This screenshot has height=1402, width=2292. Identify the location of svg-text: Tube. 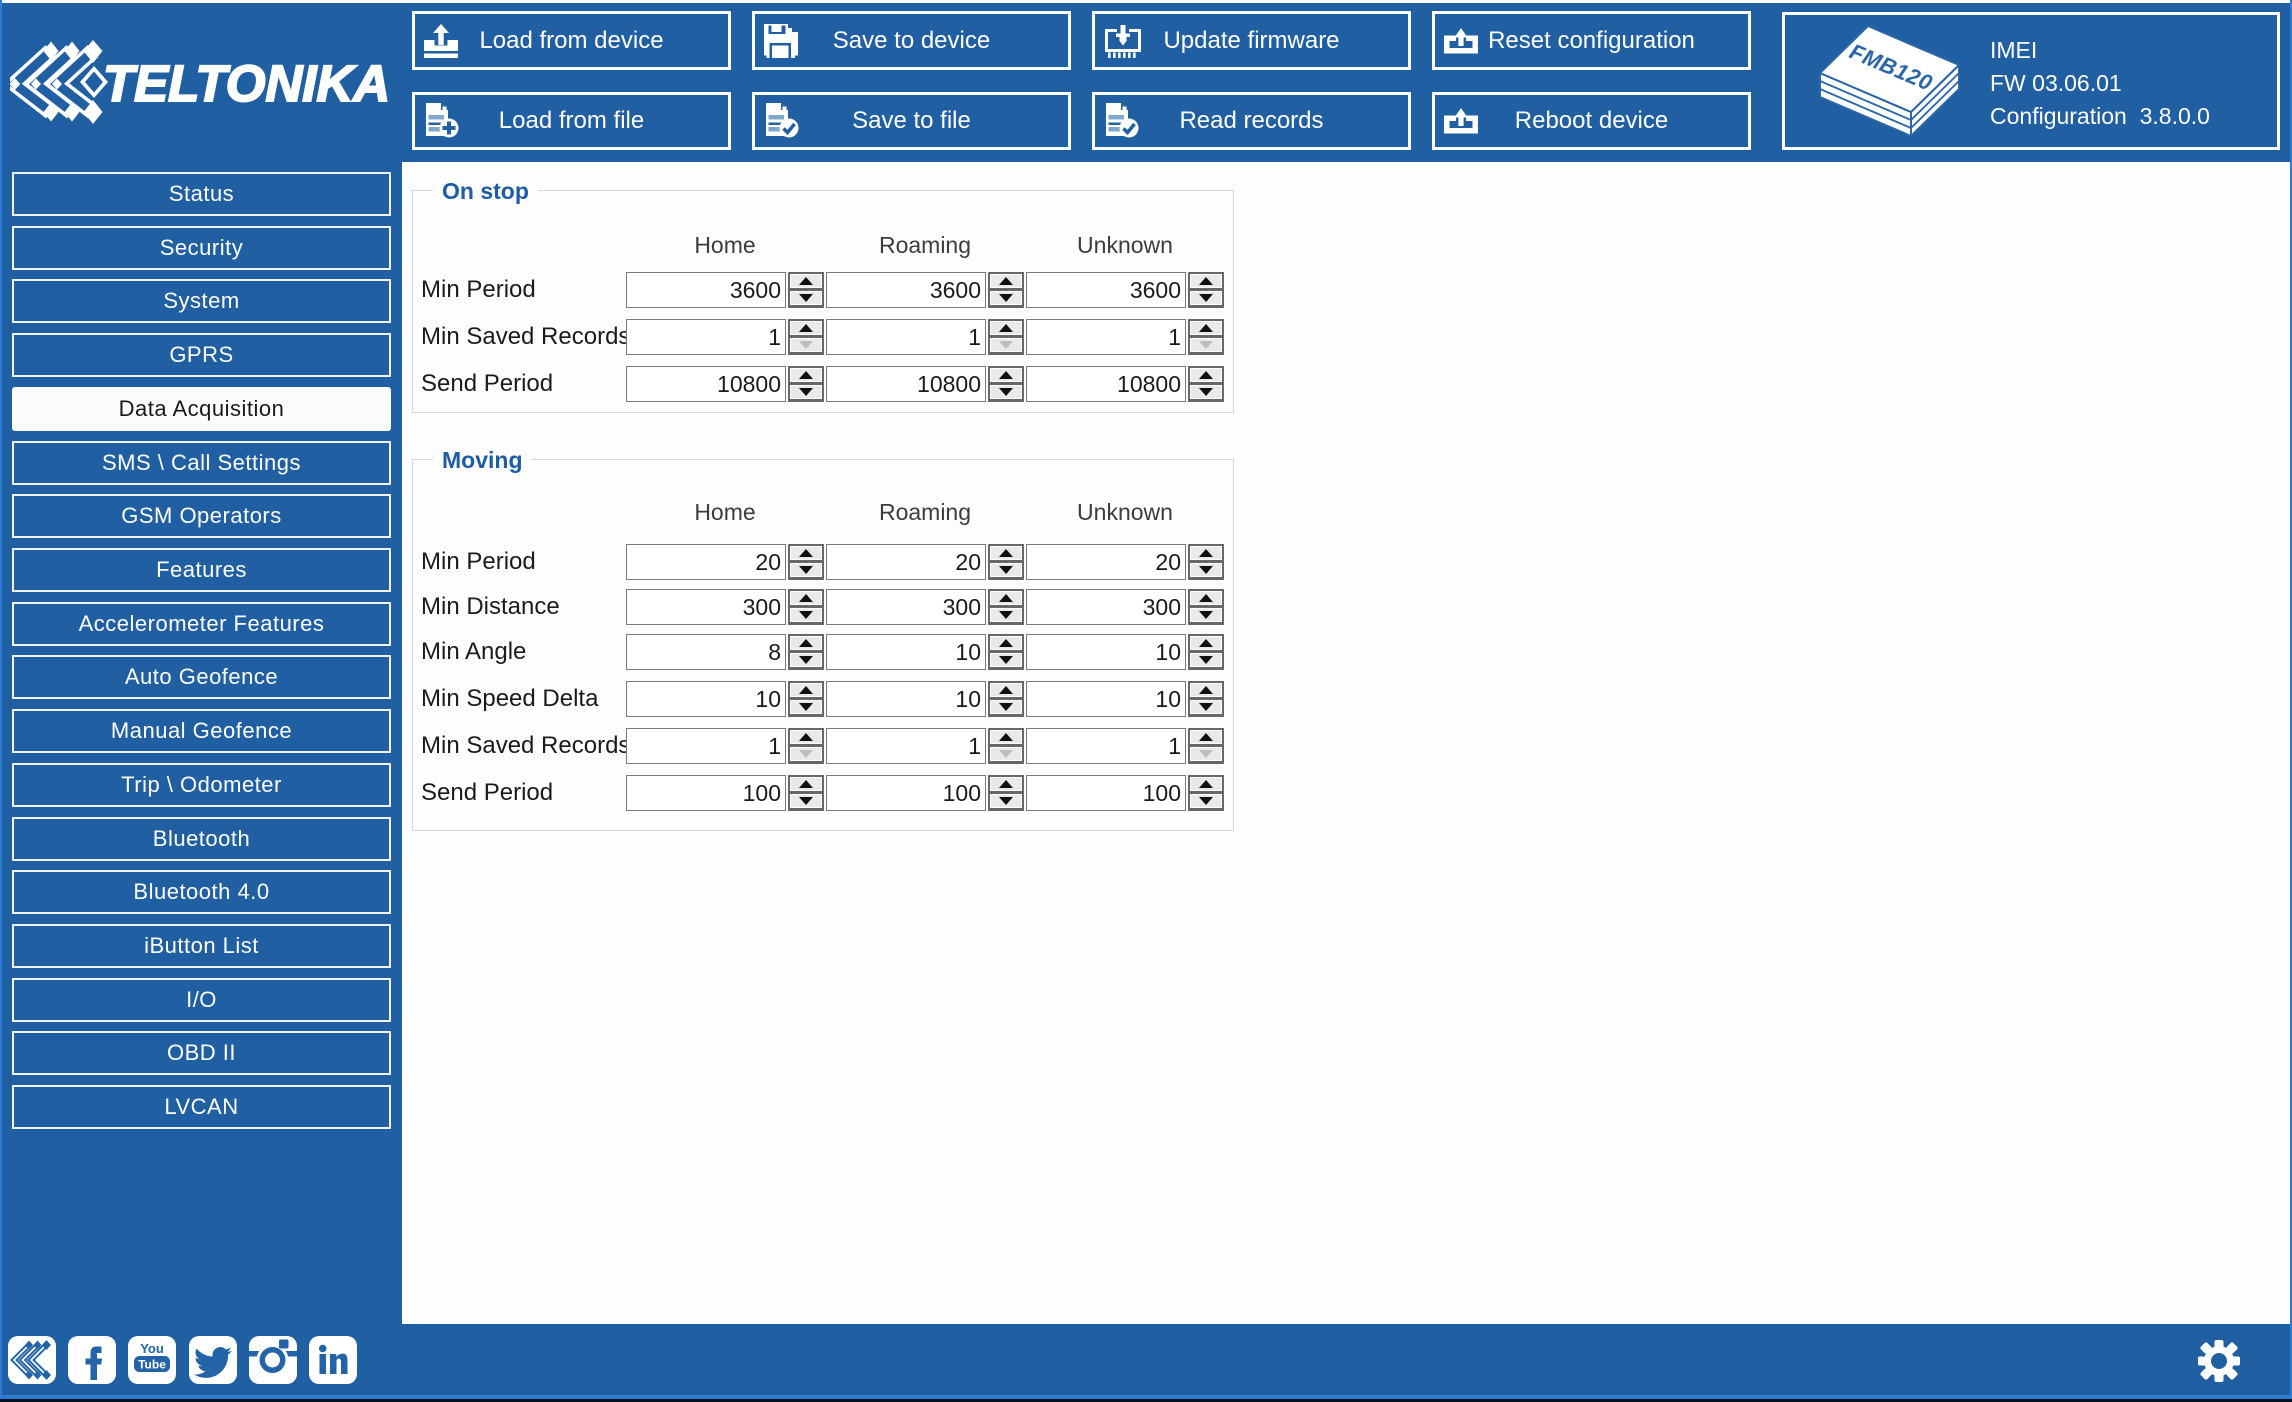
(152, 1365).